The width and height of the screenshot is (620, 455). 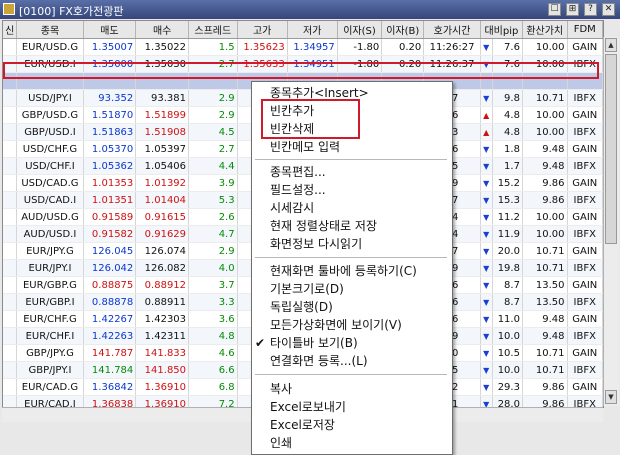 What do you see at coordinates (50, 370) in the screenshot?
I see `cell-symbol: GBP/JPY.I` at bounding box center [50, 370].